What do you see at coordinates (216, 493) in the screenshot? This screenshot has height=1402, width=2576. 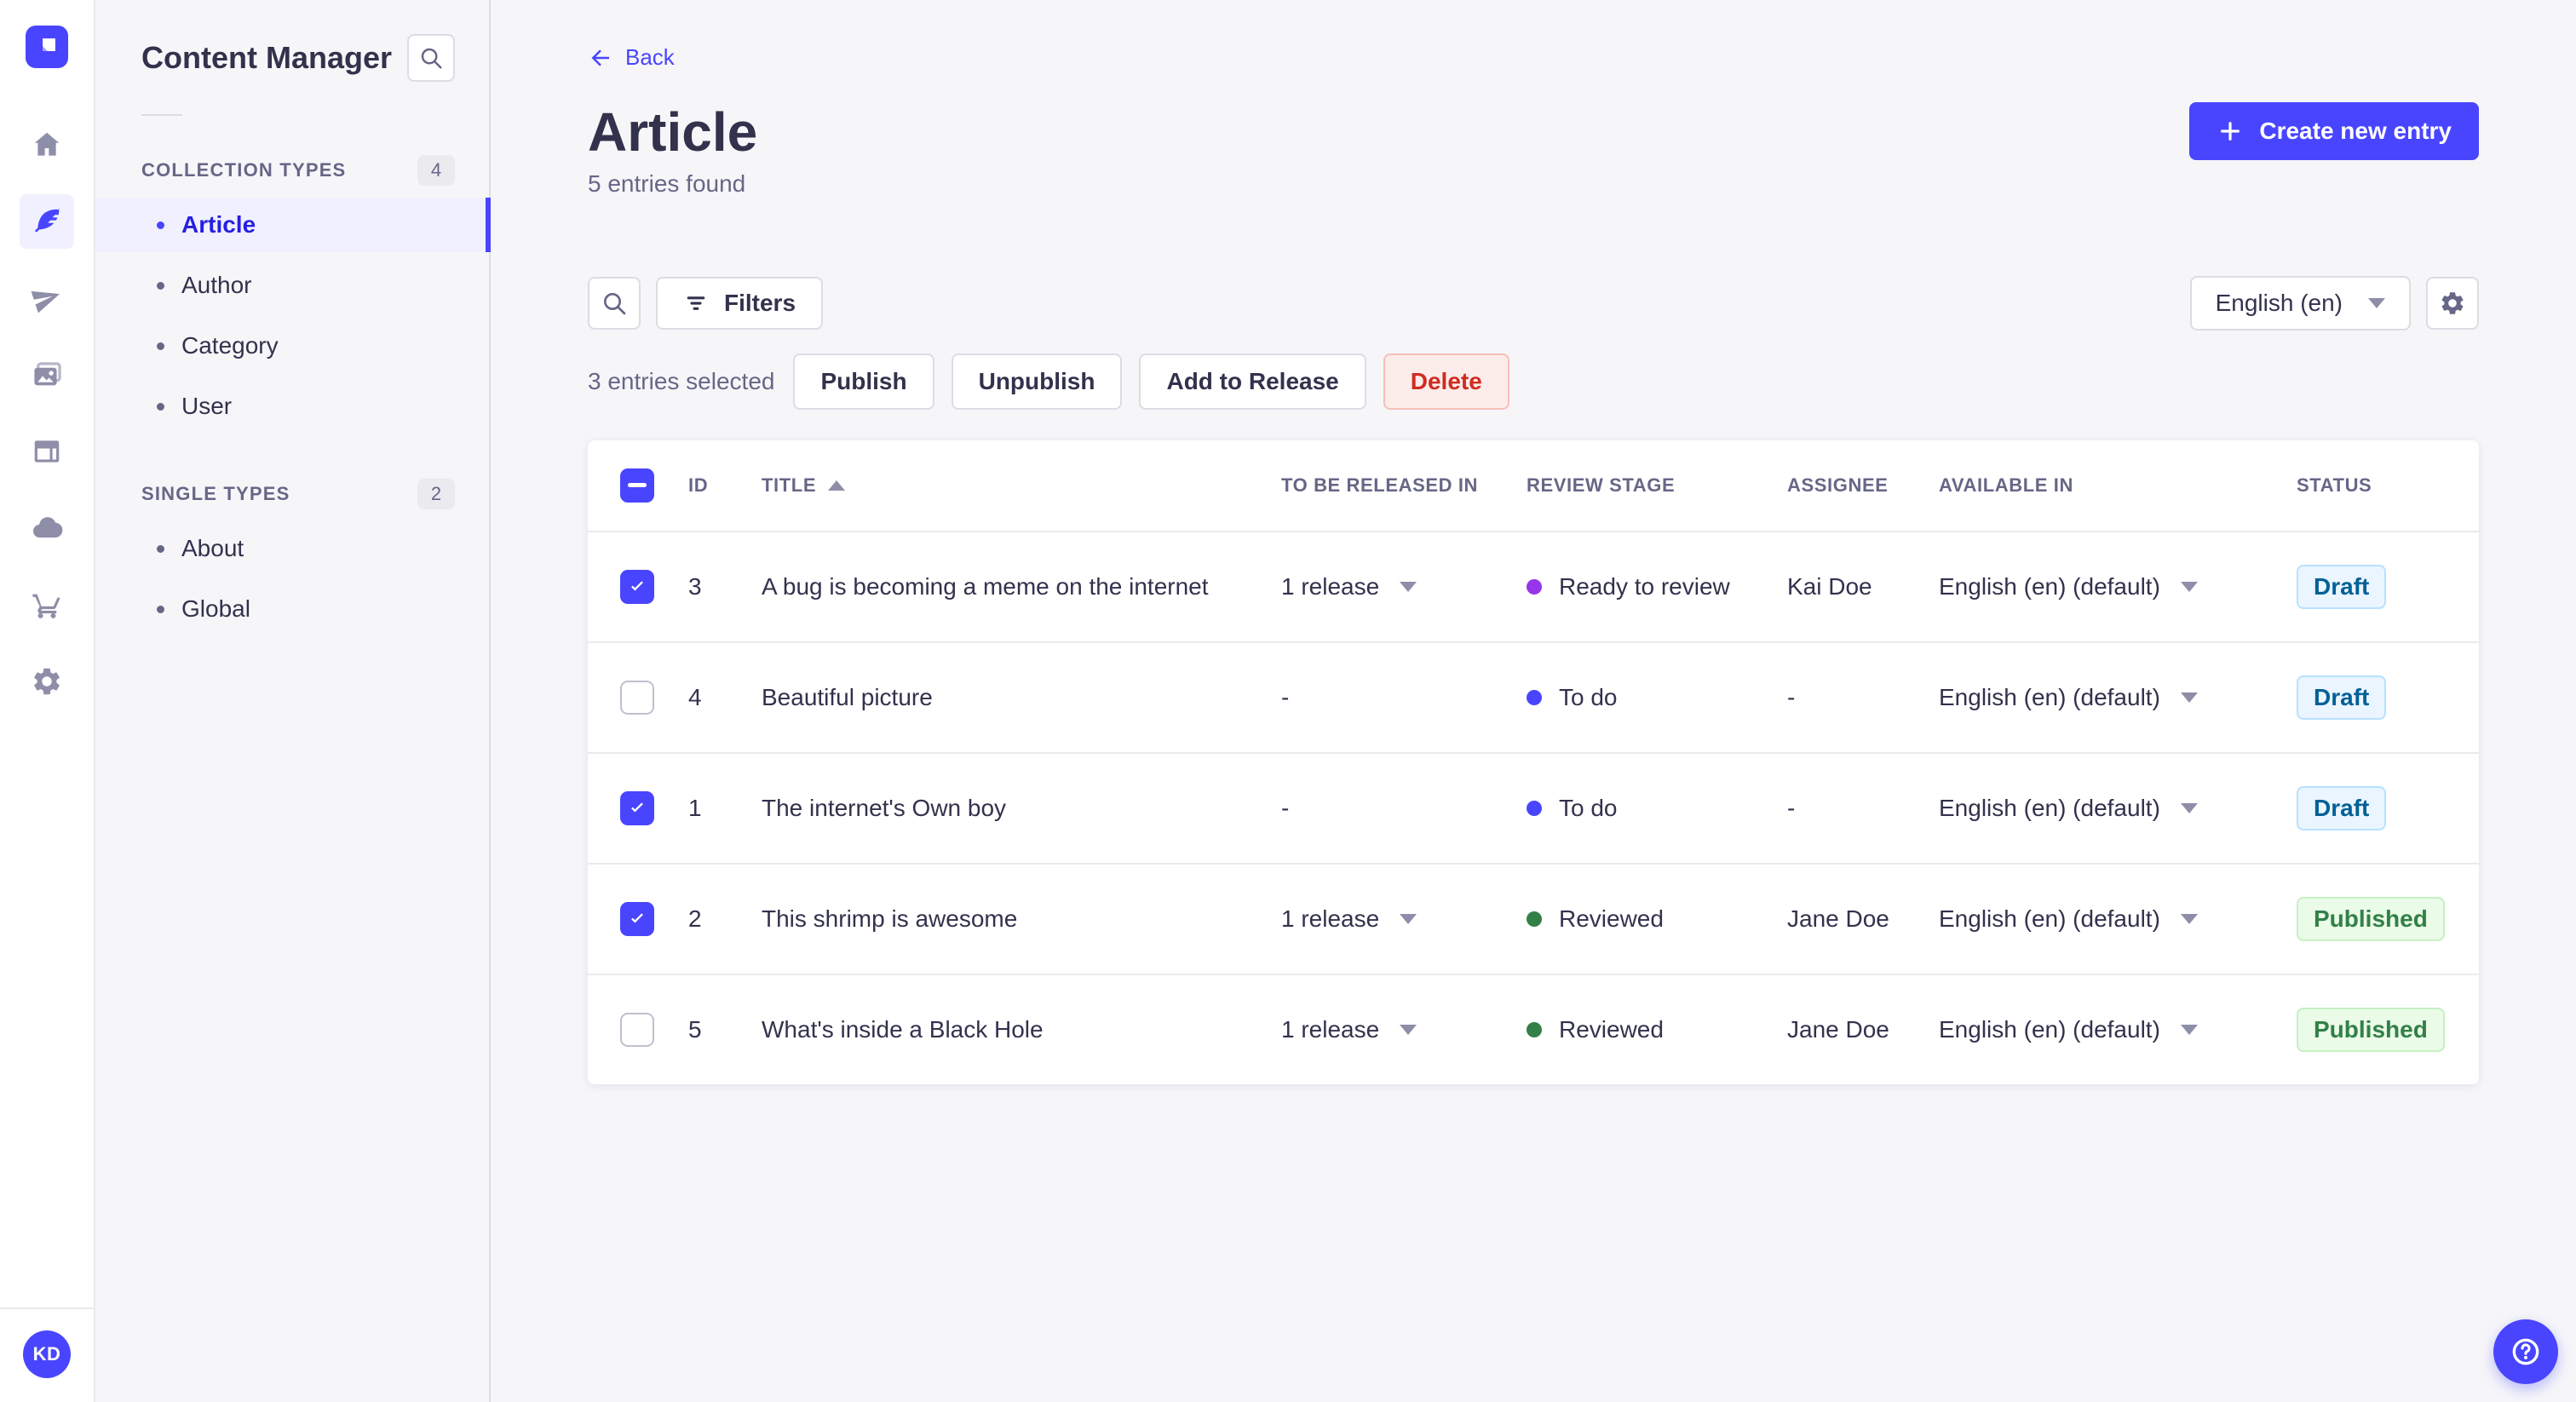 I see `section-label-single-types: SINGLE TYPES` at bounding box center [216, 493].